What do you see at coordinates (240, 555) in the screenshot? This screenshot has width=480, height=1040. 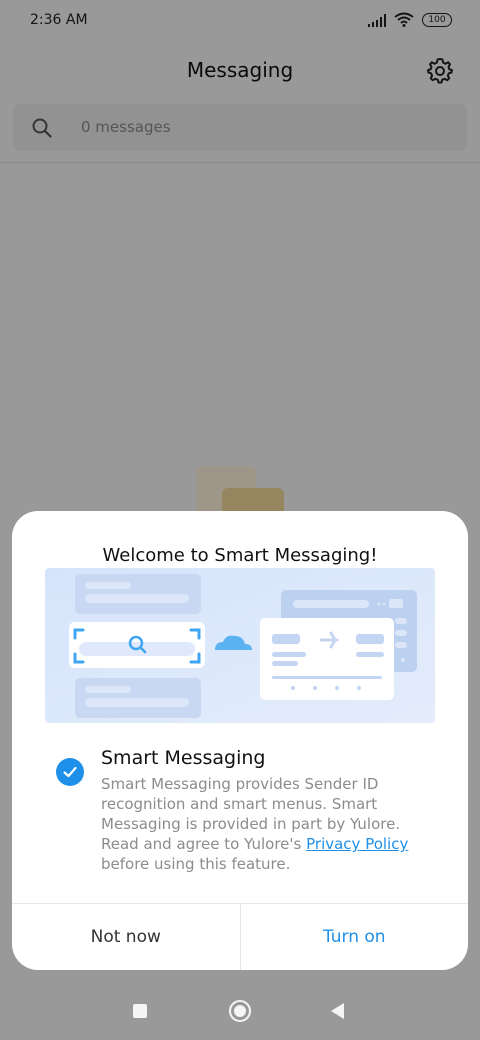 I see `dialog-title: Welcome to Smart Messaging!` at bounding box center [240, 555].